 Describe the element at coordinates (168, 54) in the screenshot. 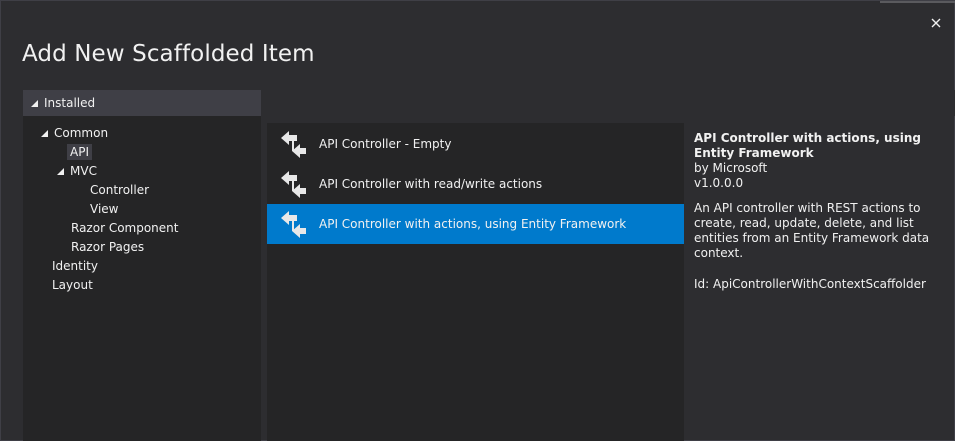

I see `dialog-title: Add New Scaffolded Item` at that location.